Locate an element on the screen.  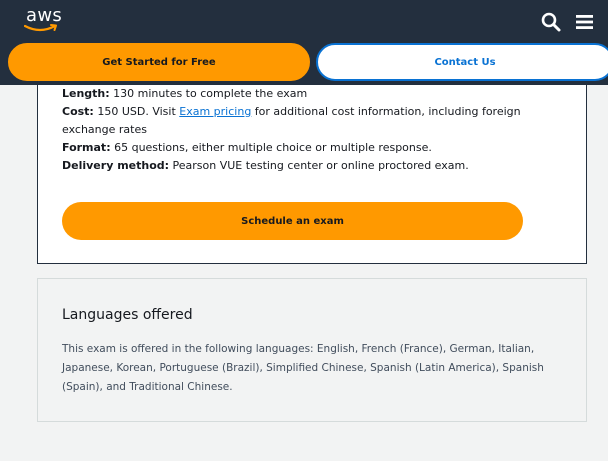
hamburger-menu-icon is located at coordinates (585, 22).